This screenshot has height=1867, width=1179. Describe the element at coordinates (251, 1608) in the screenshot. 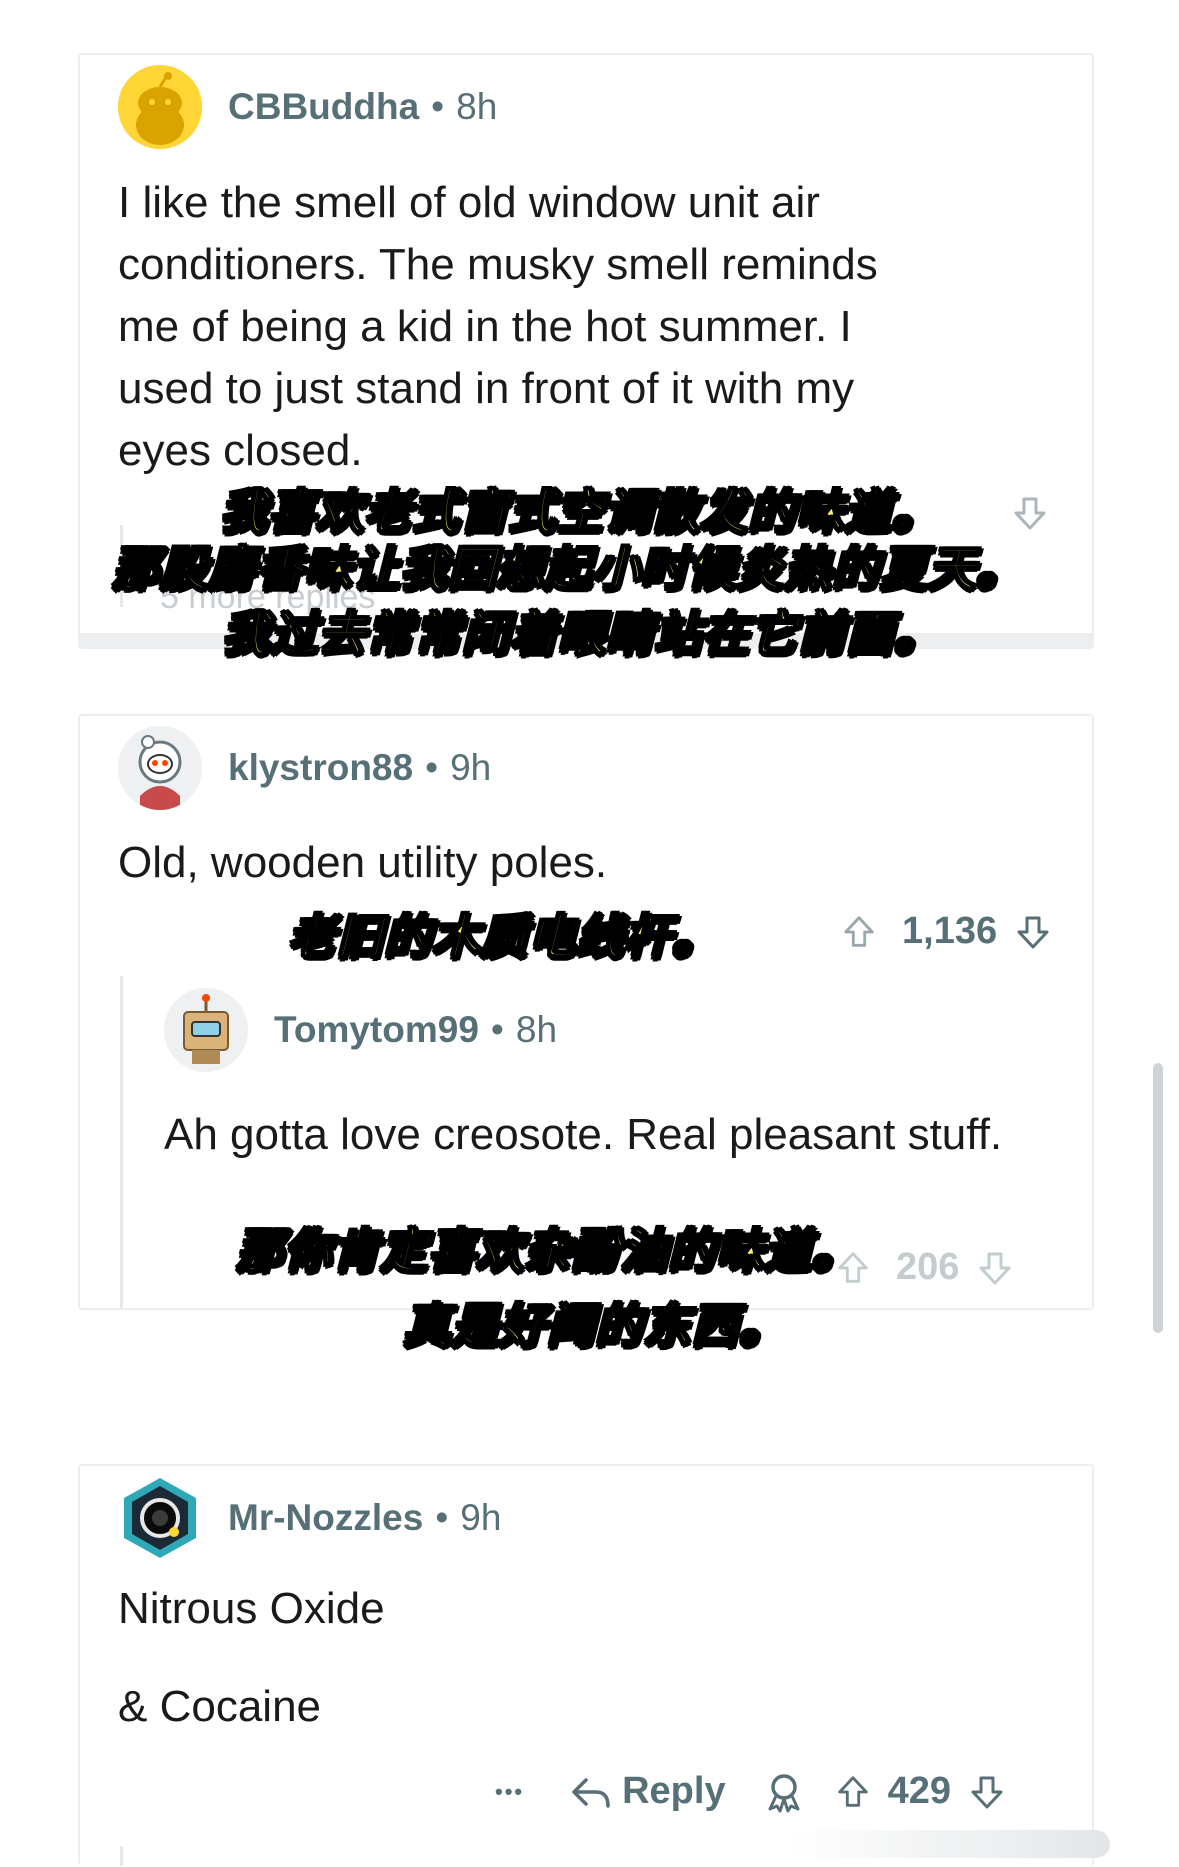

I see `comment-line: Nitrous Oxide` at that location.